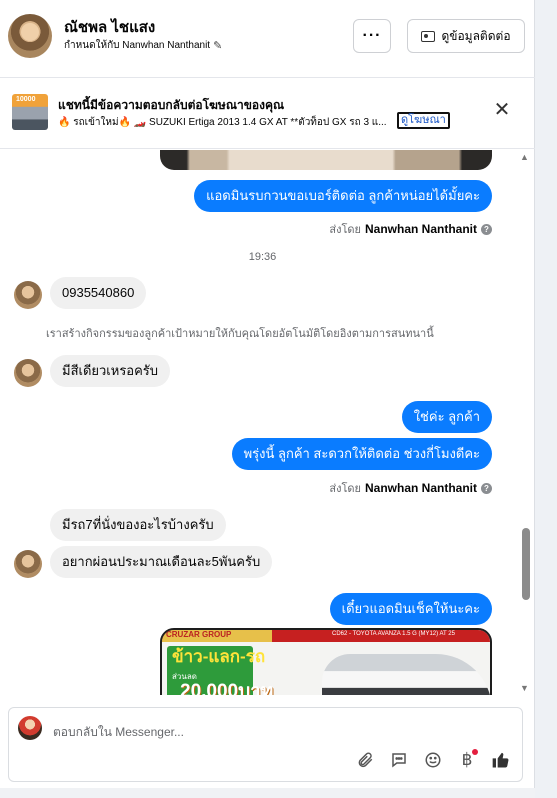 The image size is (557, 798). I want to click on promo-banner-text: CD62 - TOYOTA AVANZA 1.5 G (MY12) AT 25, so click(393, 634).